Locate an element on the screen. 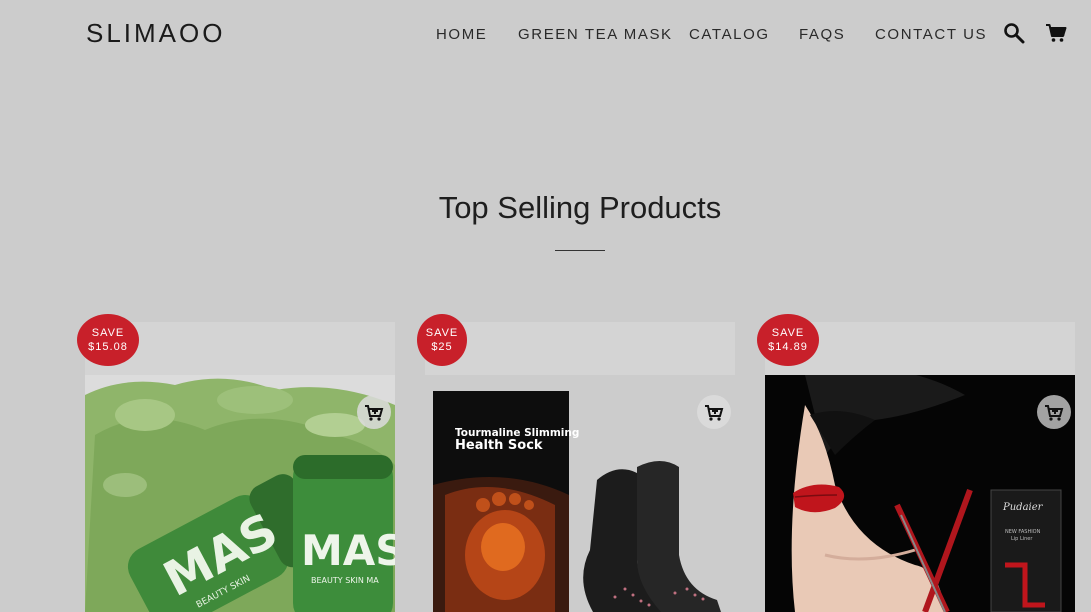  mask-sub-2: BEAUTY SKIN MA is located at coordinates (345, 580).